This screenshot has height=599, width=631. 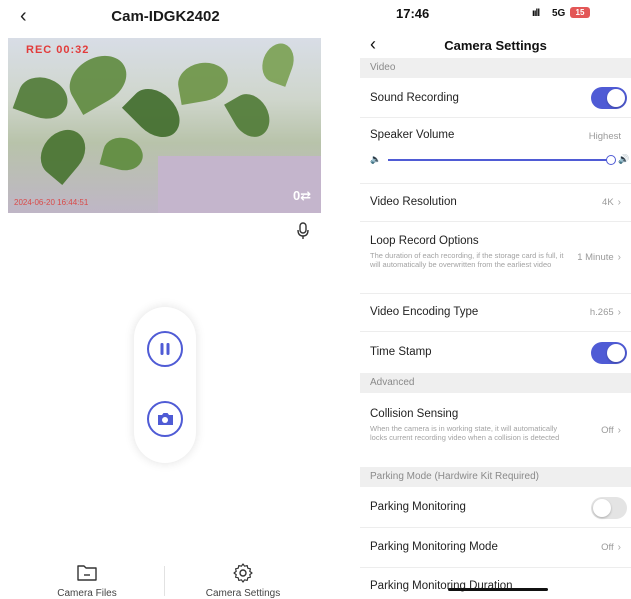 What do you see at coordinates (51, 202) in the screenshot?
I see `video-timestamp: 2024-06-20 16:44:51` at bounding box center [51, 202].